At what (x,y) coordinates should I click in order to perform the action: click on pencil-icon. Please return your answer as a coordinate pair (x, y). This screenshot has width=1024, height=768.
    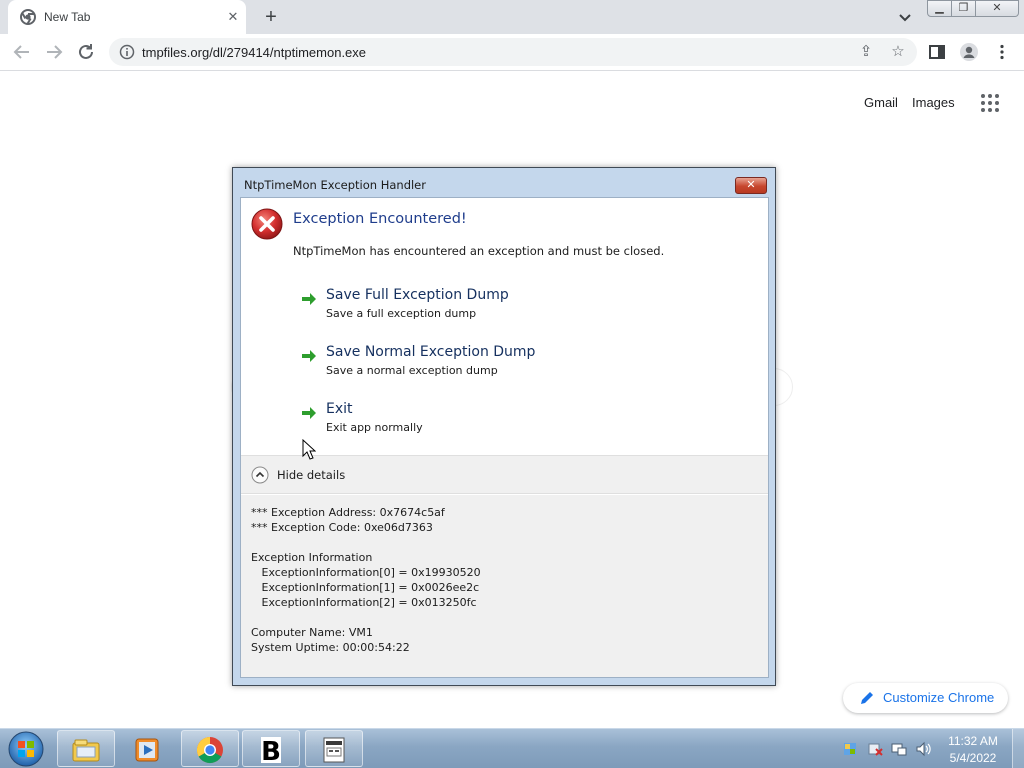
    Looking at the image, I should click on (867, 698).